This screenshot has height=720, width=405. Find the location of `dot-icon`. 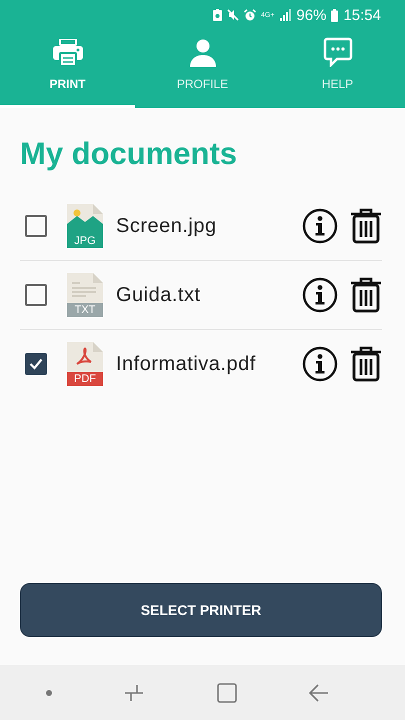

dot-icon is located at coordinates (49, 693).